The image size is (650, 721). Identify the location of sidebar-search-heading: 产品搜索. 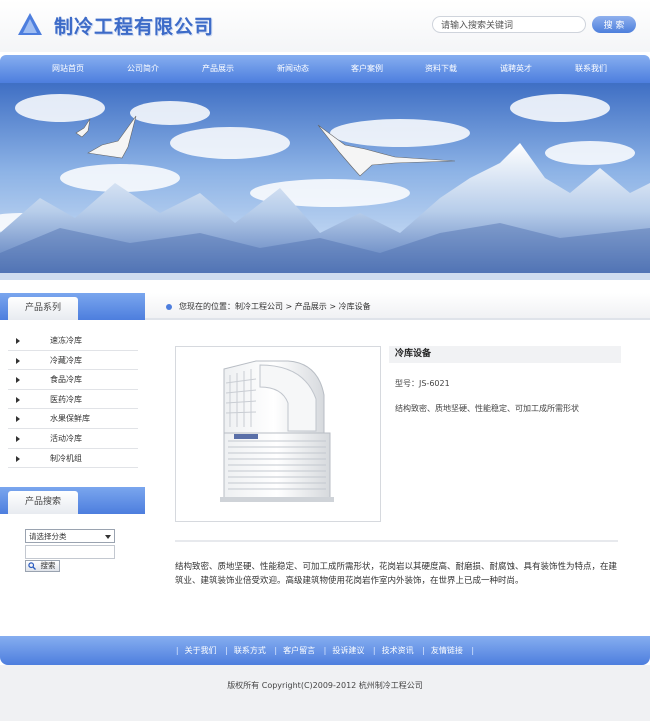
(43, 502).